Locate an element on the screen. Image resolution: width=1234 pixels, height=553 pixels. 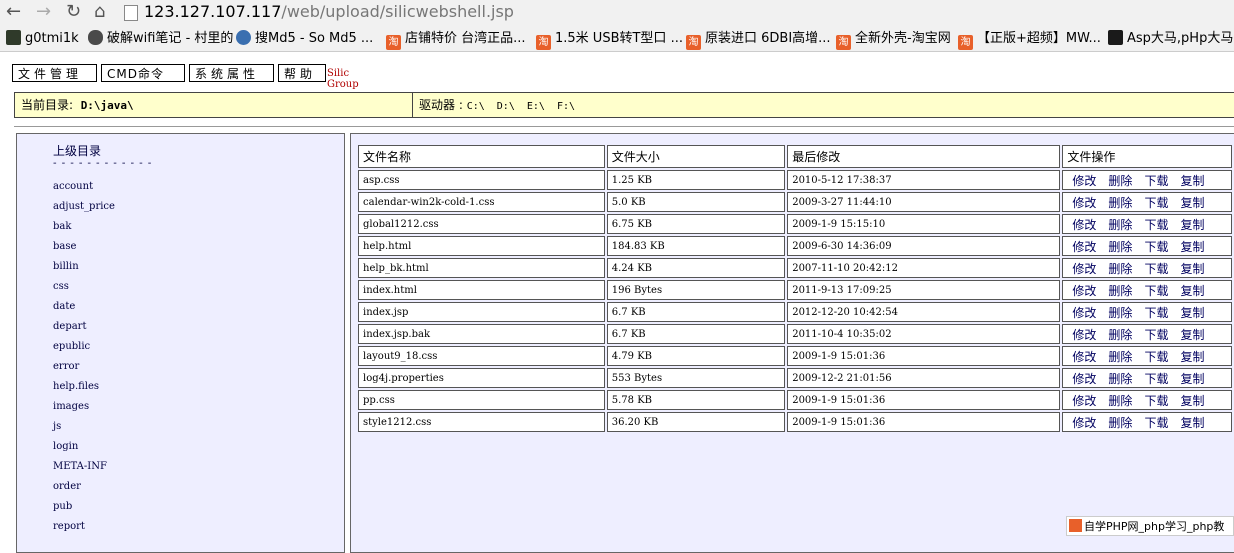
directory-link: epublic is located at coordinates (84, 347).